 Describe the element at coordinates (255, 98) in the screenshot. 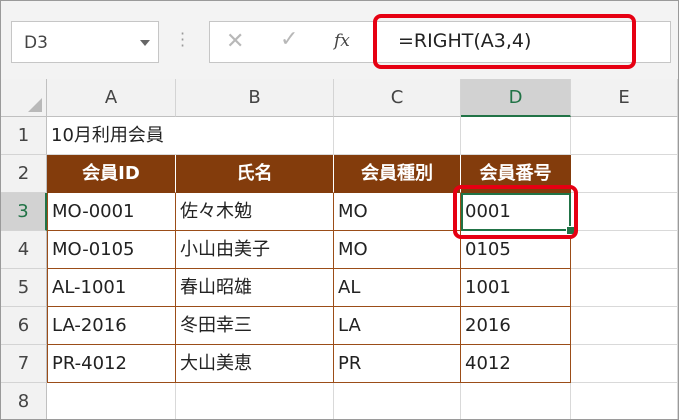

I see `column-header-b: B` at that location.